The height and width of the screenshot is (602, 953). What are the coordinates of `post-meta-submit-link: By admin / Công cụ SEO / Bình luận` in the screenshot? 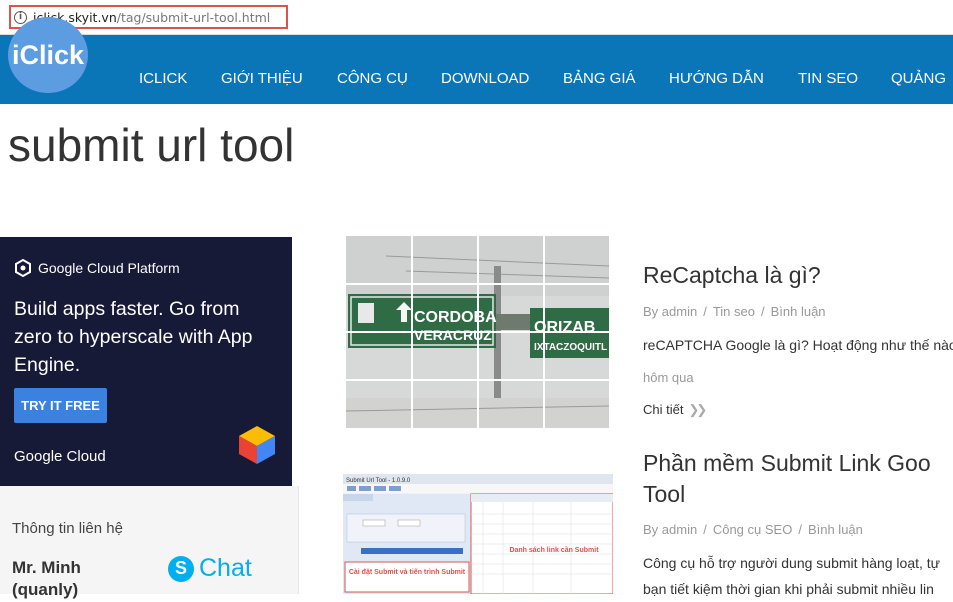 It's located at (753, 529).